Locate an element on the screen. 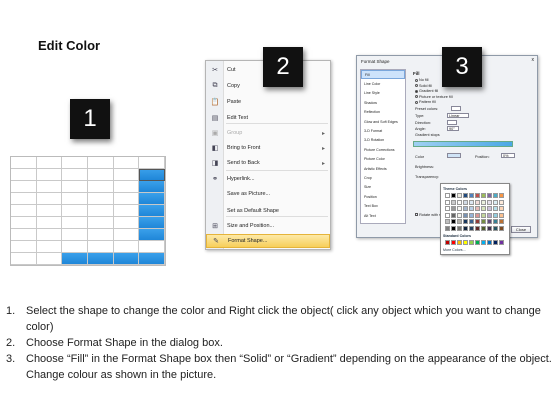 This screenshot has height=420, width=560. nav-item-text-box: Text Box is located at coordinates (383, 205).